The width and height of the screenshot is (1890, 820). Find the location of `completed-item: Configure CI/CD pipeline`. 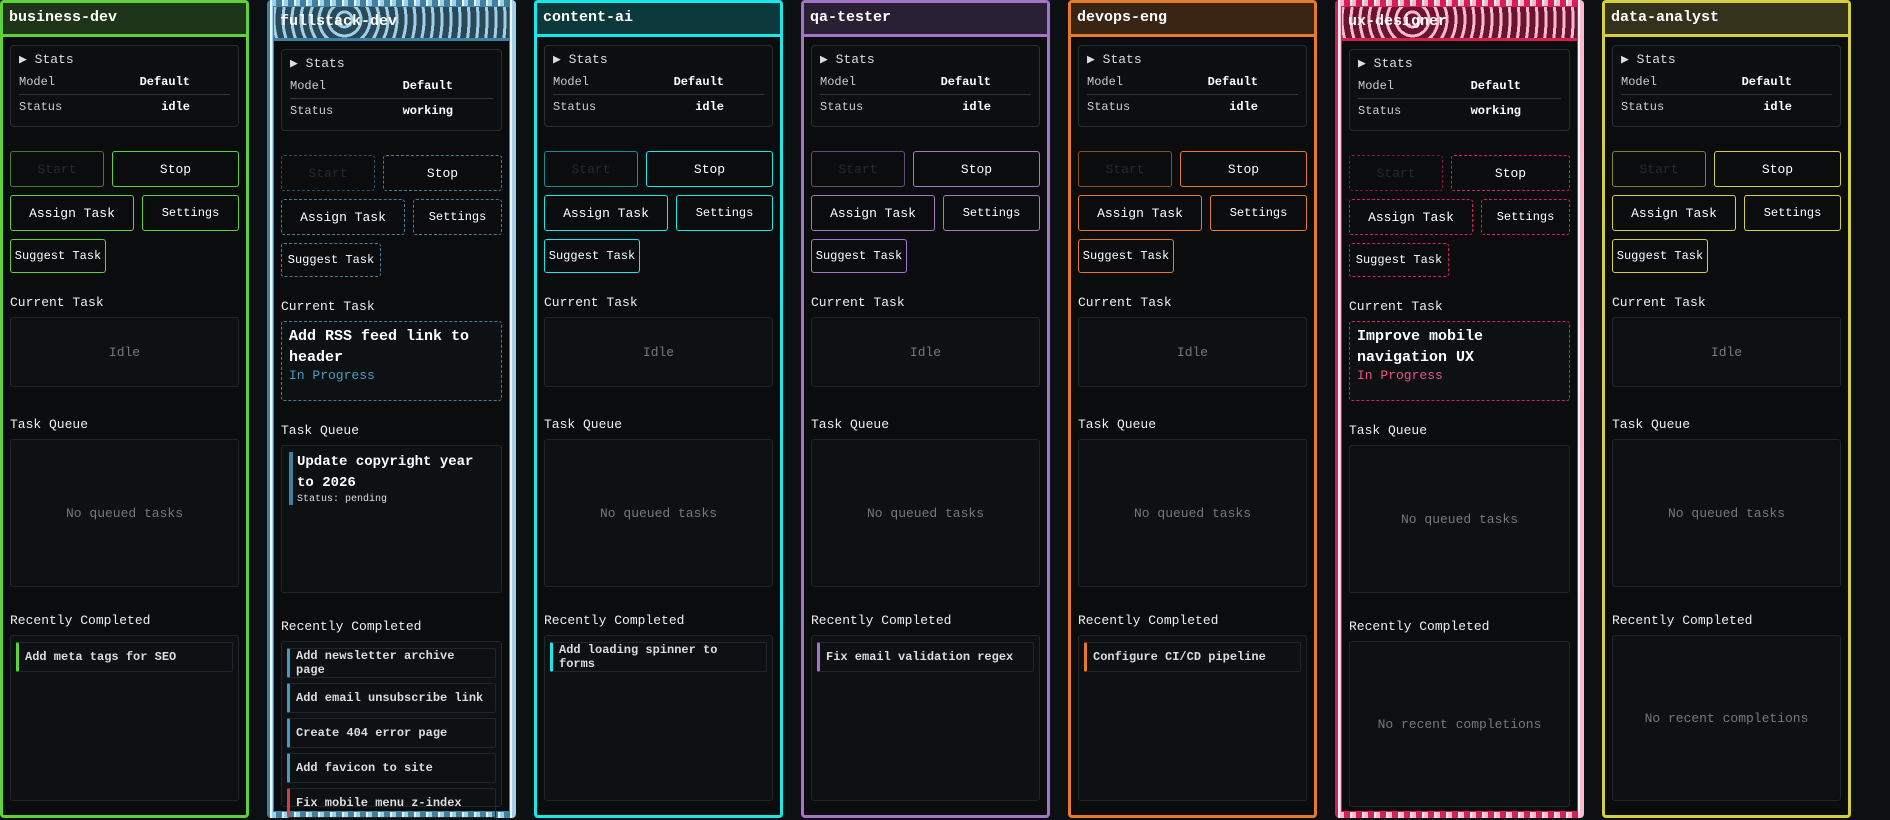

completed-item: Configure CI/CD pipeline is located at coordinates (1192, 657).